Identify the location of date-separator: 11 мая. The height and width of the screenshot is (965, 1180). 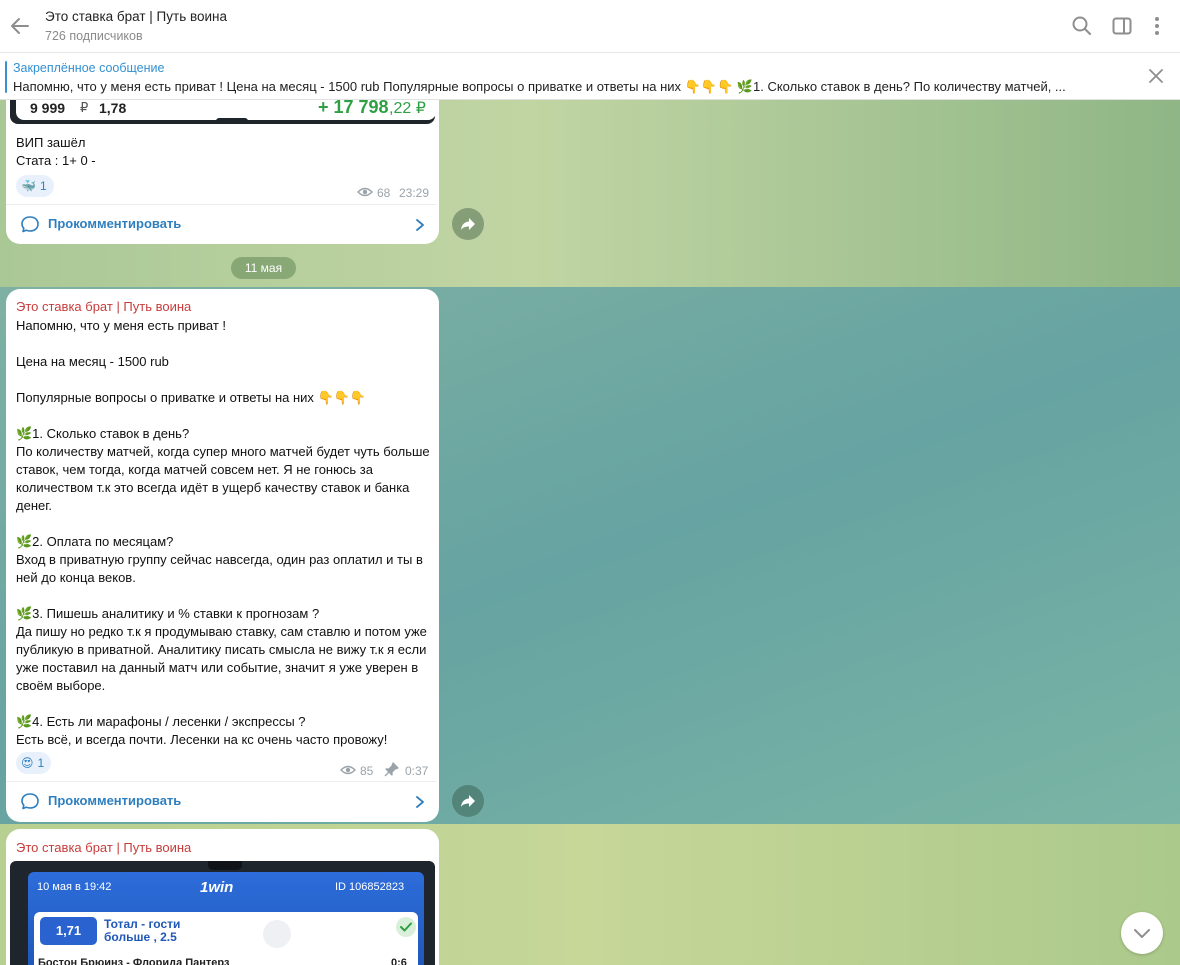
(263, 268).